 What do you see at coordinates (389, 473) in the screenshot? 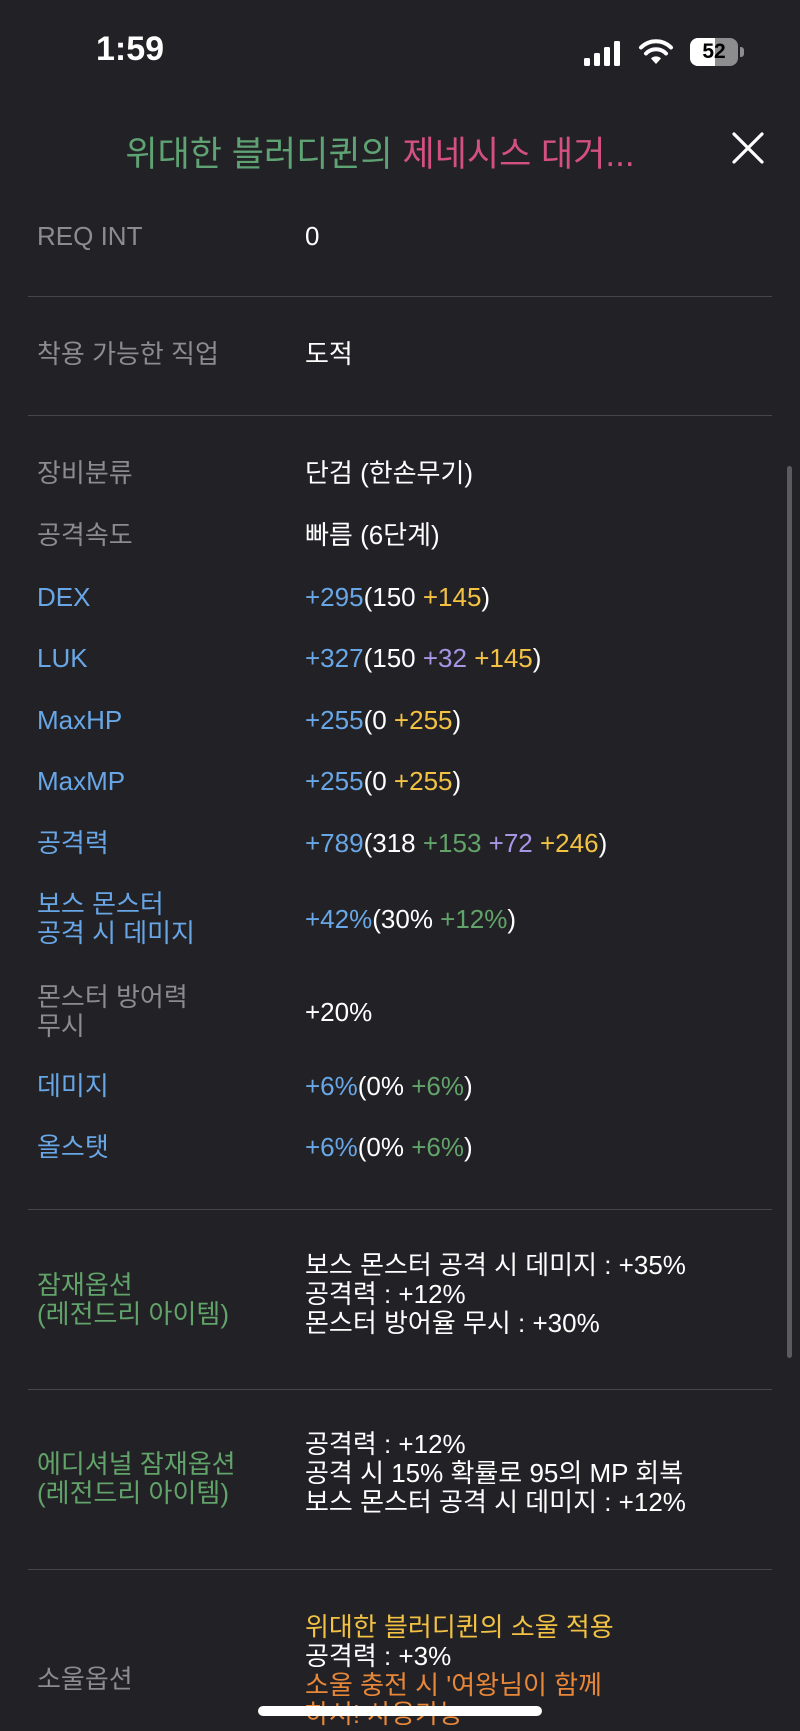
I see `row-value: 단검 (한손무기)` at bounding box center [389, 473].